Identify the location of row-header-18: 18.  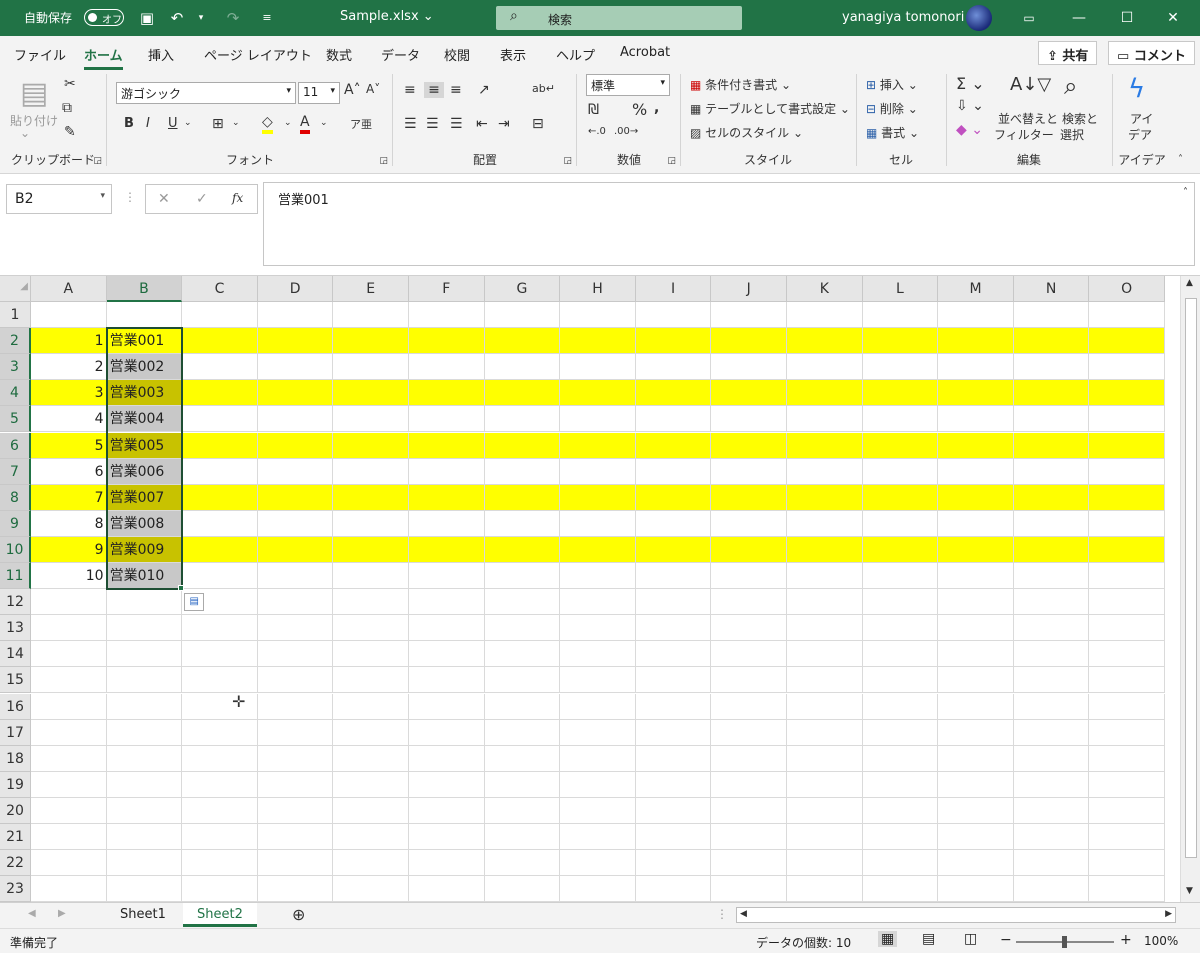
(15, 758).